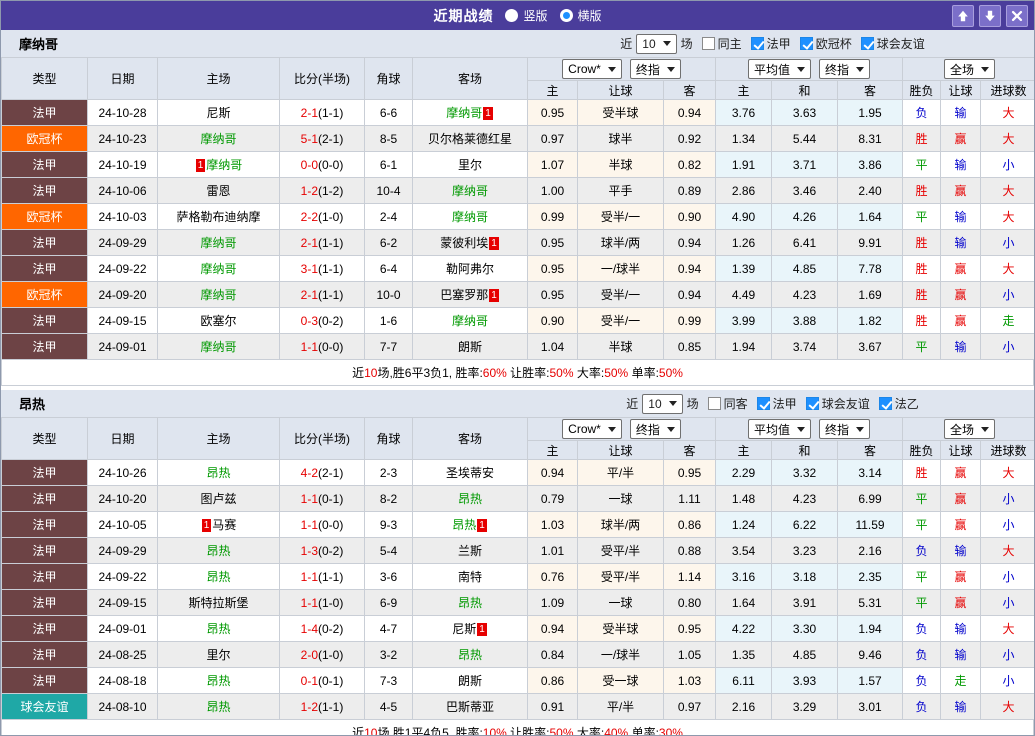 The image size is (1035, 736). Describe the element at coordinates (552, 294) in the screenshot. I see `home-odds-cell: 0.95` at that location.